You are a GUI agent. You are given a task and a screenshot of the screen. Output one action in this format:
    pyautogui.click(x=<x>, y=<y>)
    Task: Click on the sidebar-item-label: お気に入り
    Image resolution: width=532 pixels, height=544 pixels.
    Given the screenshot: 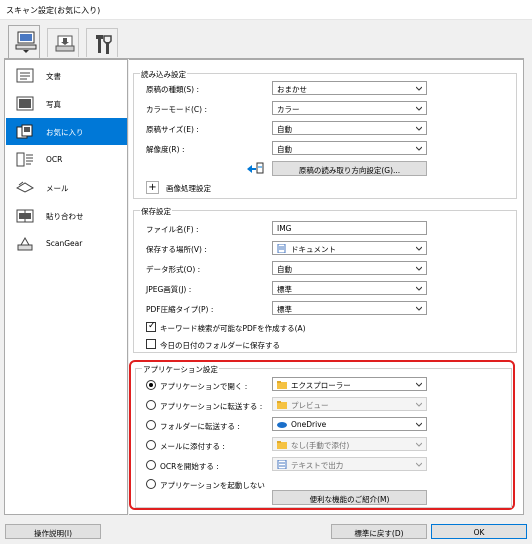 What is the action you would take?
    pyautogui.click(x=65, y=132)
    